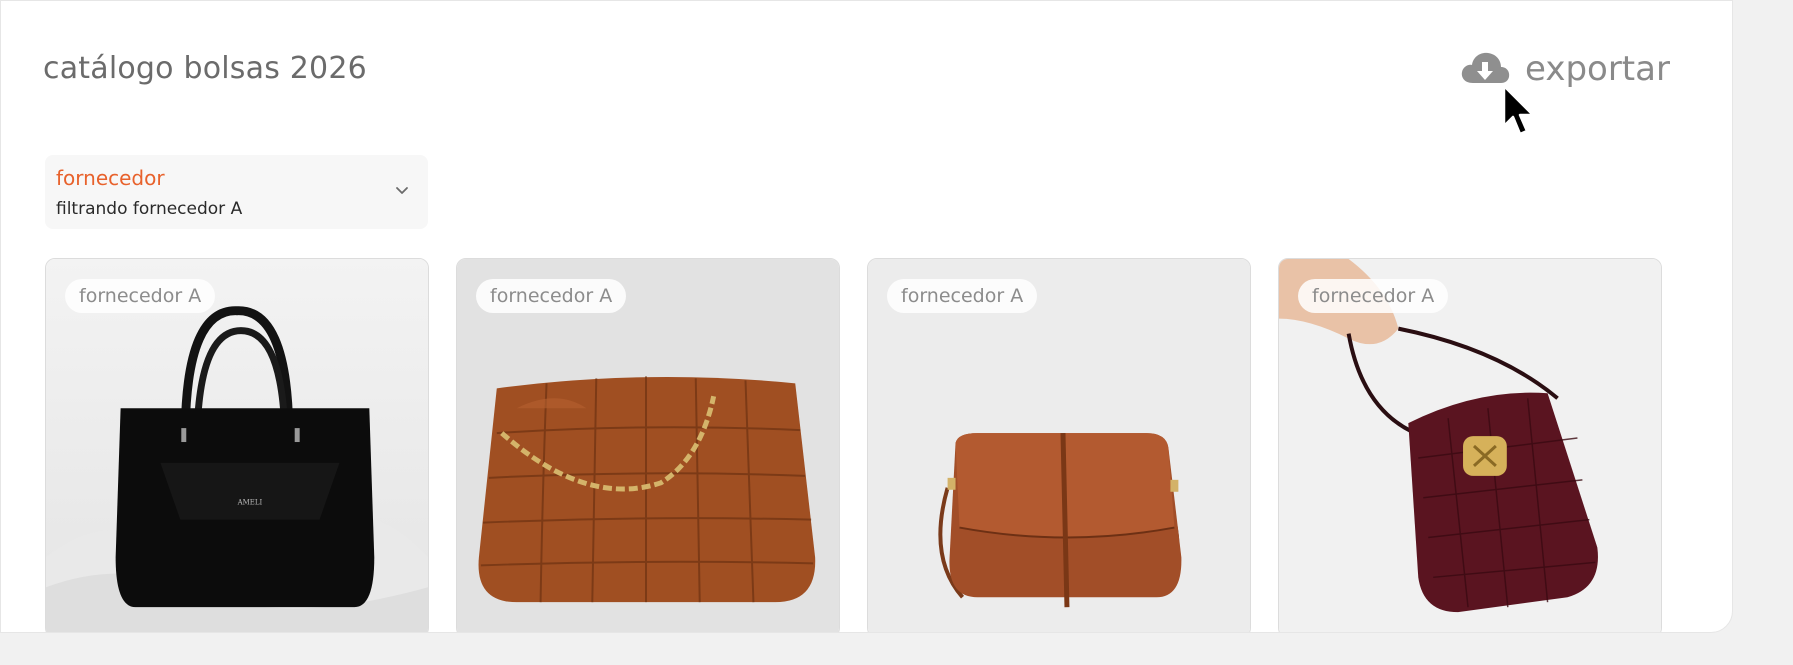  What do you see at coordinates (250, 503) in the screenshot?
I see `svg-text: AMELI` at bounding box center [250, 503].